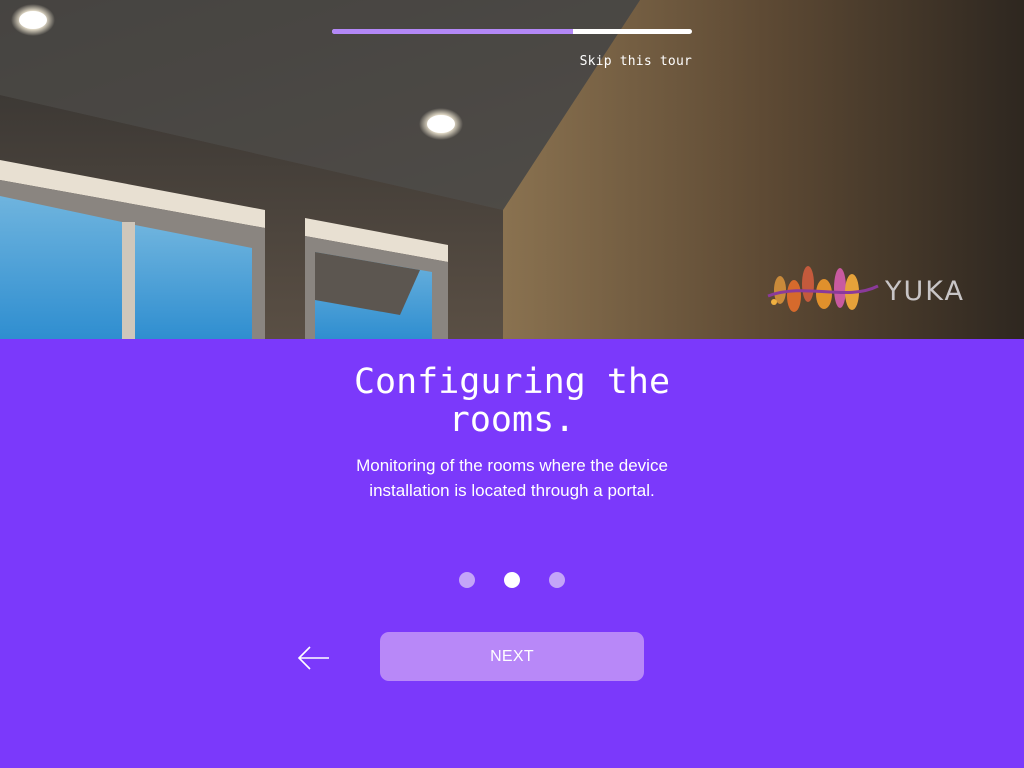 This screenshot has width=1024, height=768. I want to click on pagination-dots, so click(514, 580).